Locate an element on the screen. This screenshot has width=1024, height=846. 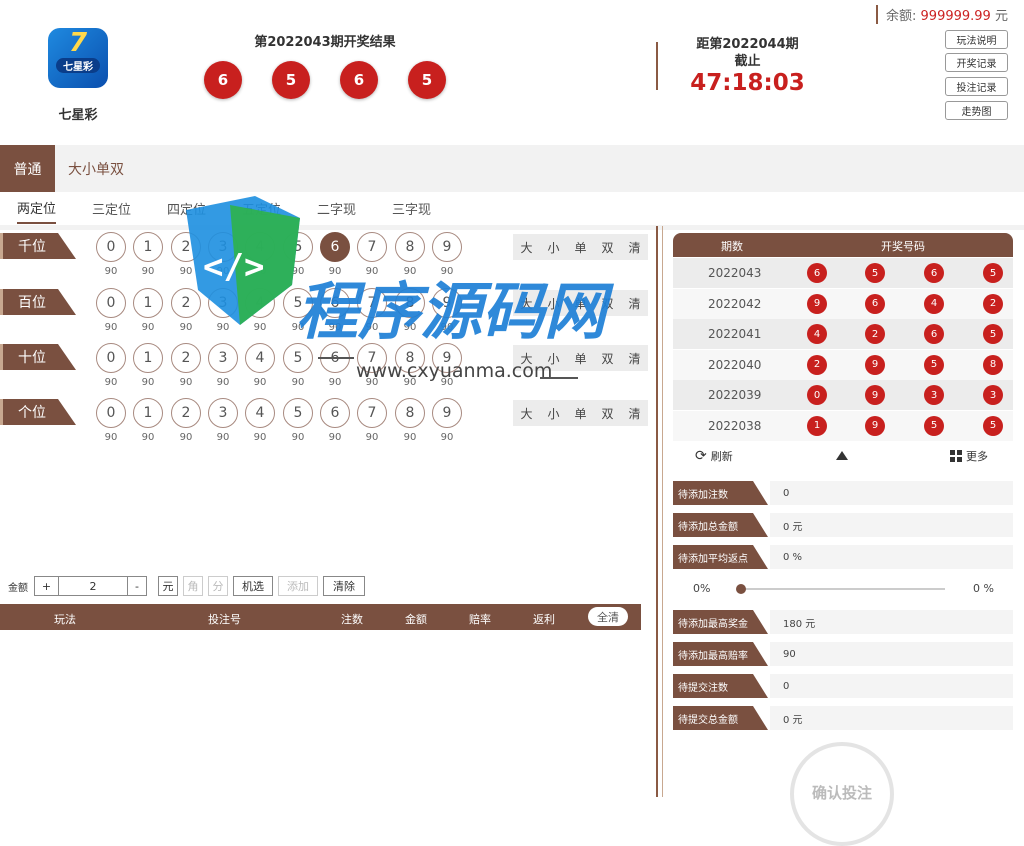
tab-five-position: 五定位 is located at coordinates (261, 208).